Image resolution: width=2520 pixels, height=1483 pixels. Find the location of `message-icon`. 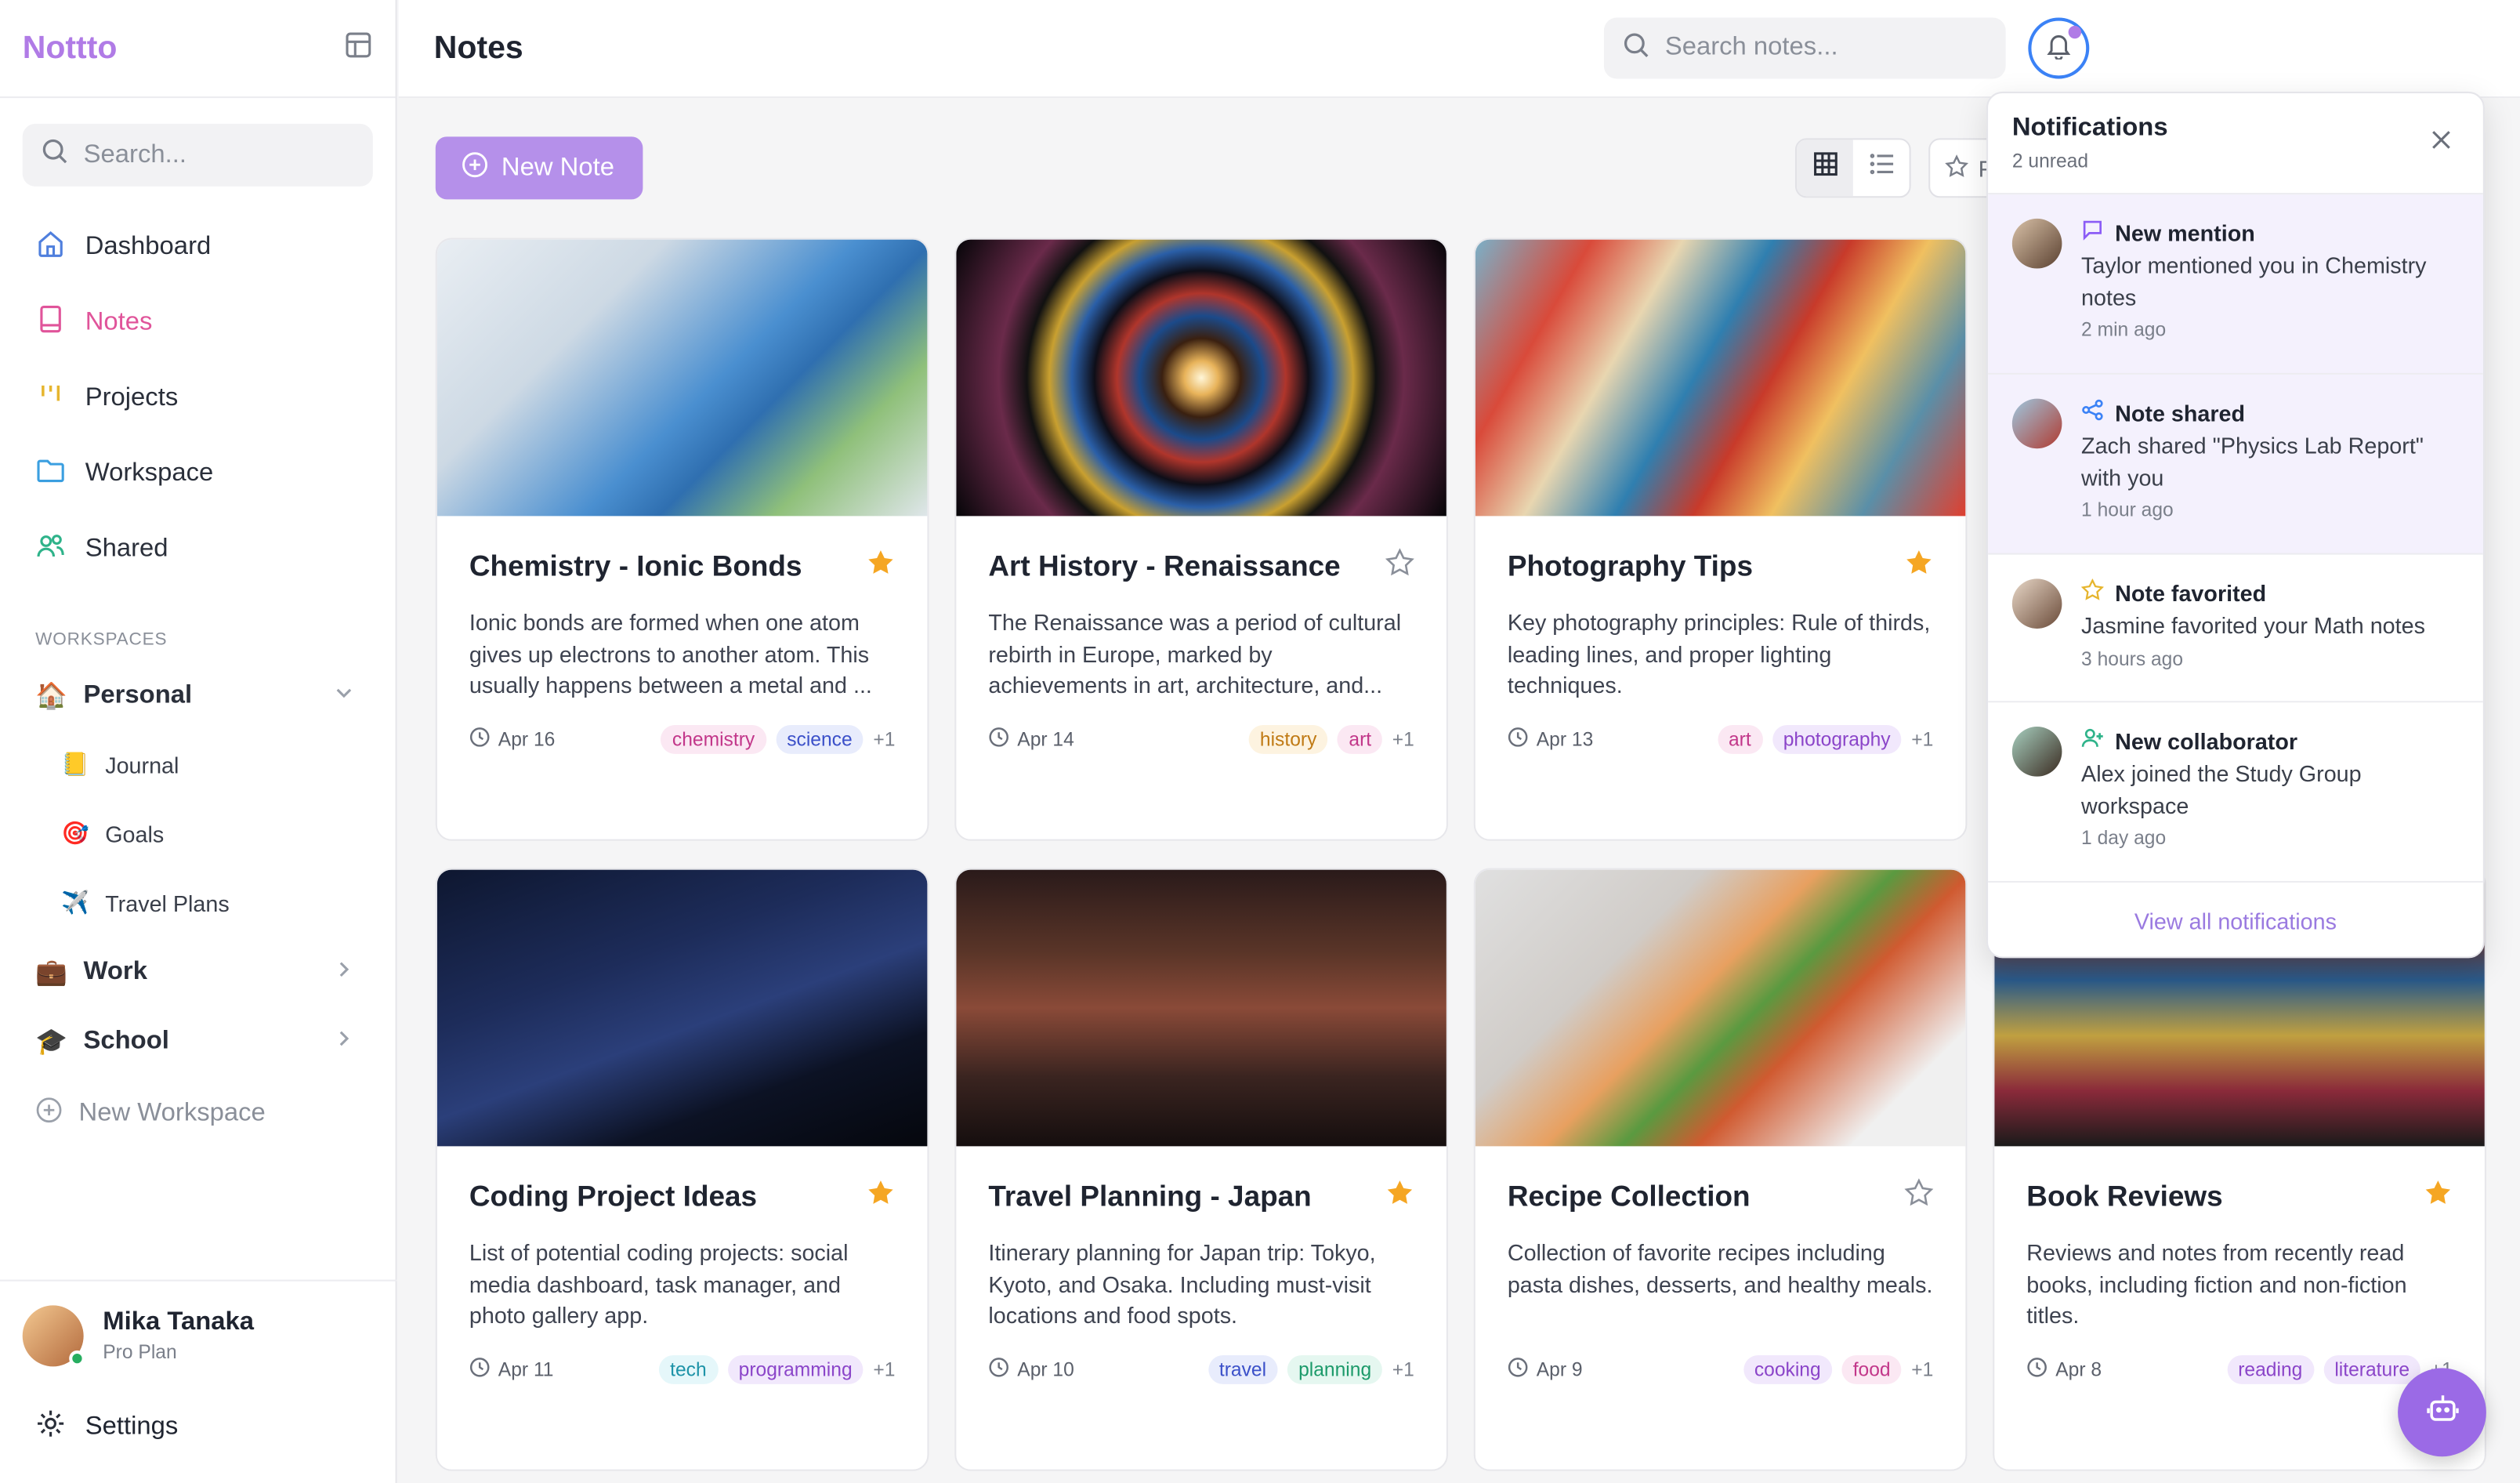

message-icon is located at coordinates (2092, 232).